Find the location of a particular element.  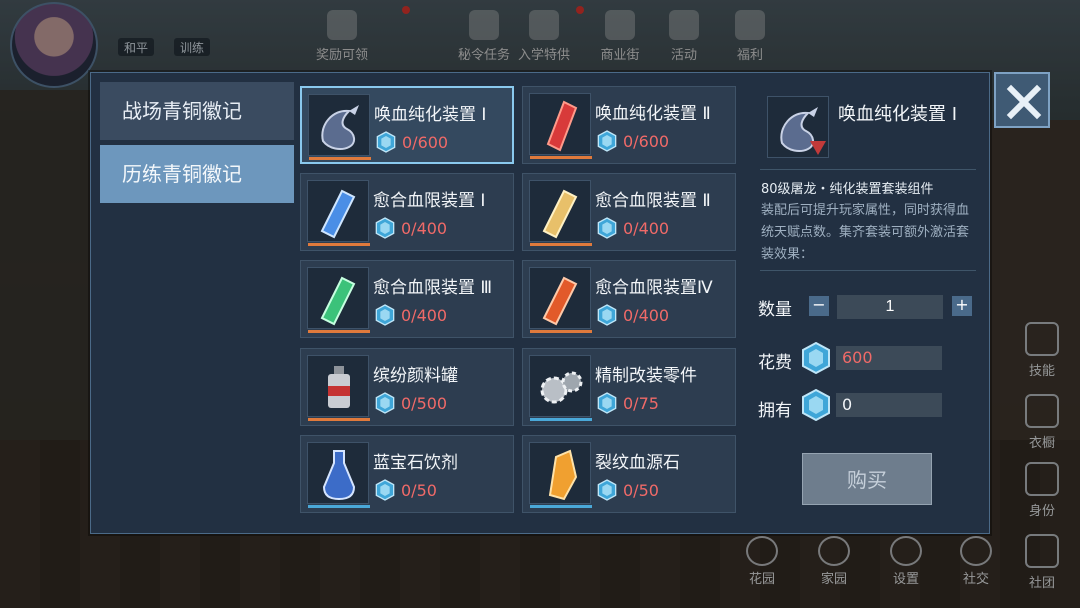

owned-label: 拥有 is located at coordinates (775, 411).